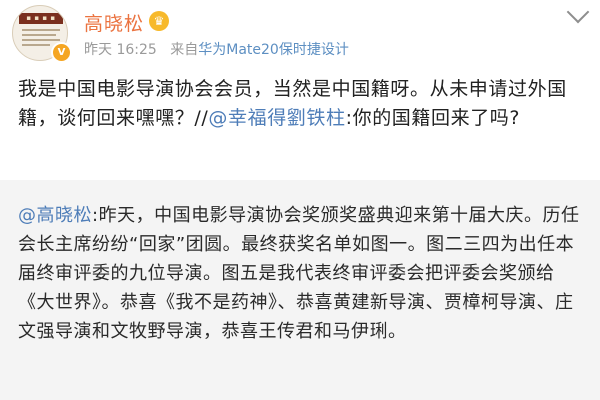  What do you see at coordinates (184, 50) in the screenshot?
I see `via-prefix: 来自` at bounding box center [184, 50].